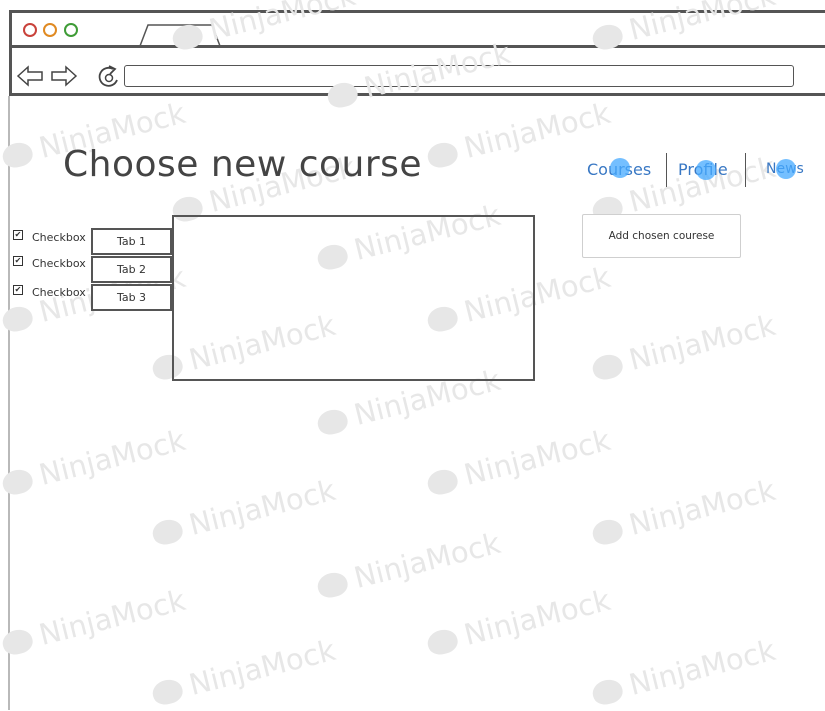  Describe the element at coordinates (703, 169) in the screenshot. I see `nav-link-profile: Profile` at that location.